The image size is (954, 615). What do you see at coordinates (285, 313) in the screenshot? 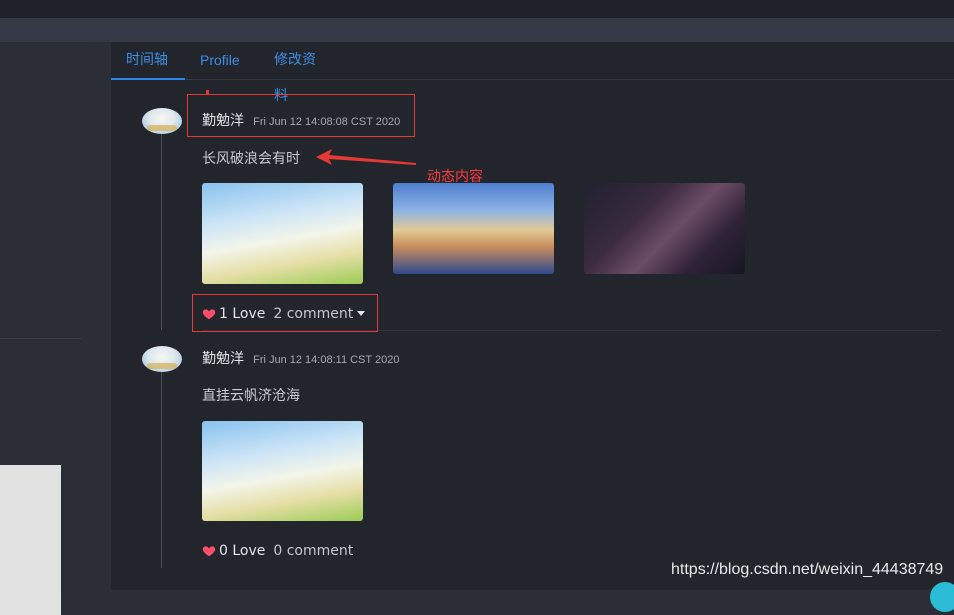
I see `annotation-box-actions` at bounding box center [285, 313].